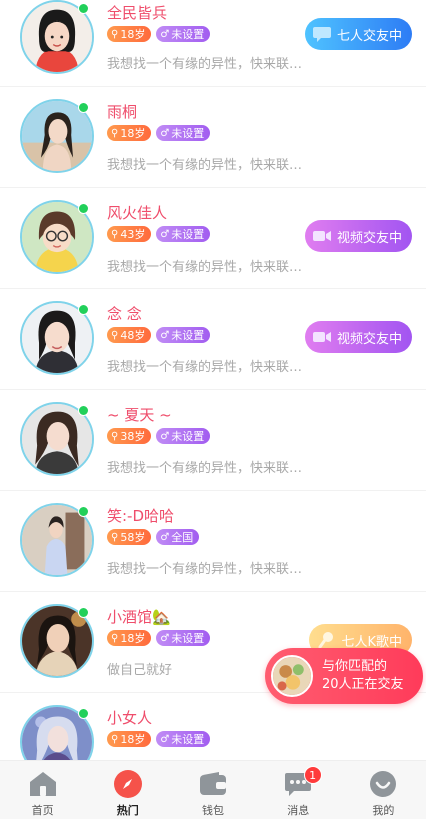 The width and height of the screenshot is (426, 819). What do you see at coordinates (130, 718) in the screenshot?
I see `user-name: 小女人` at bounding box center [130, 718].